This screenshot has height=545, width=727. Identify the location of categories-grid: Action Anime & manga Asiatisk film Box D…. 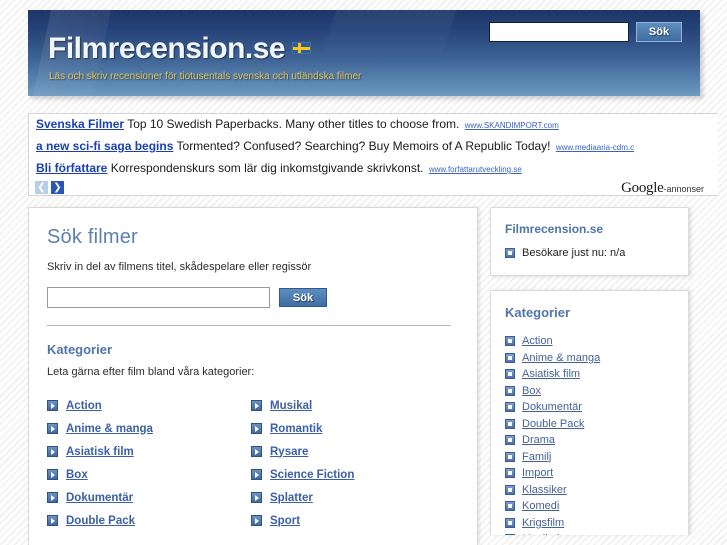
(251, 463).